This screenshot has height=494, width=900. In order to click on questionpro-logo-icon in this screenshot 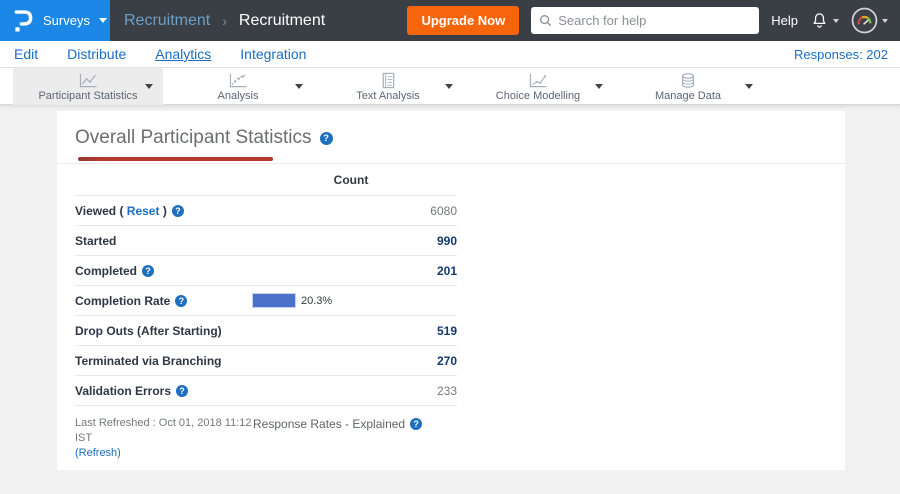, I will do `click(23, 20)`.